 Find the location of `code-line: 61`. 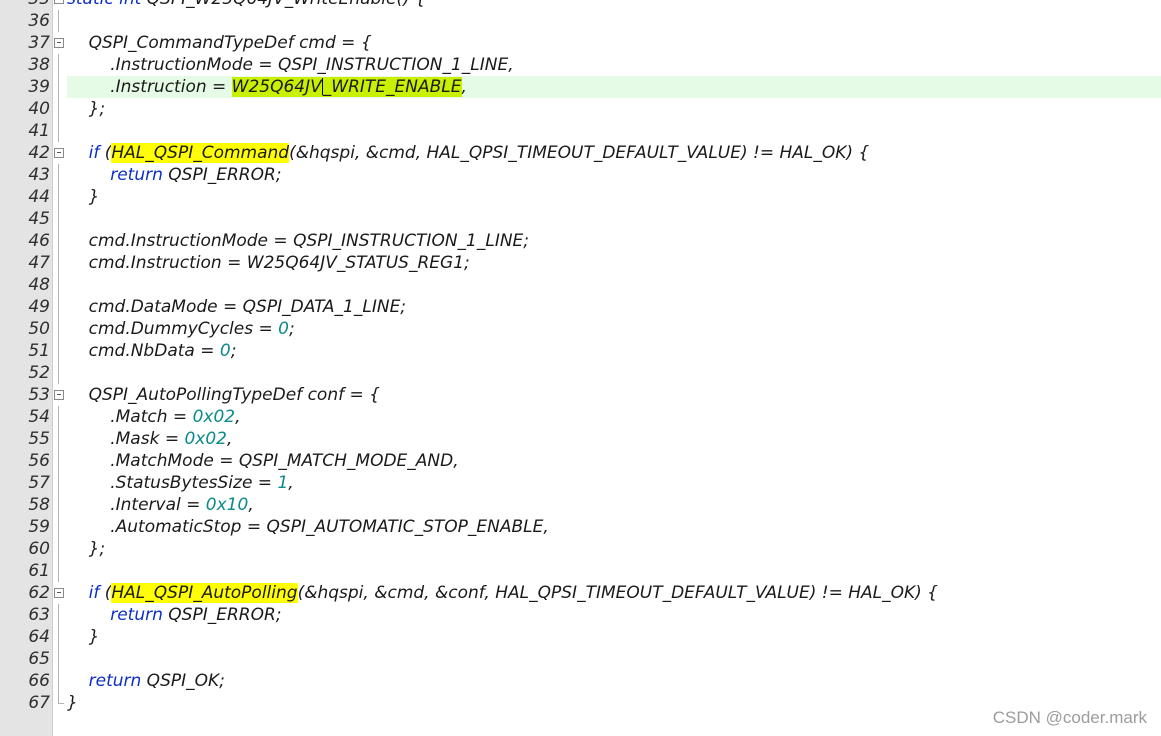

code-line: 61 is located at coordinates (580, 571).